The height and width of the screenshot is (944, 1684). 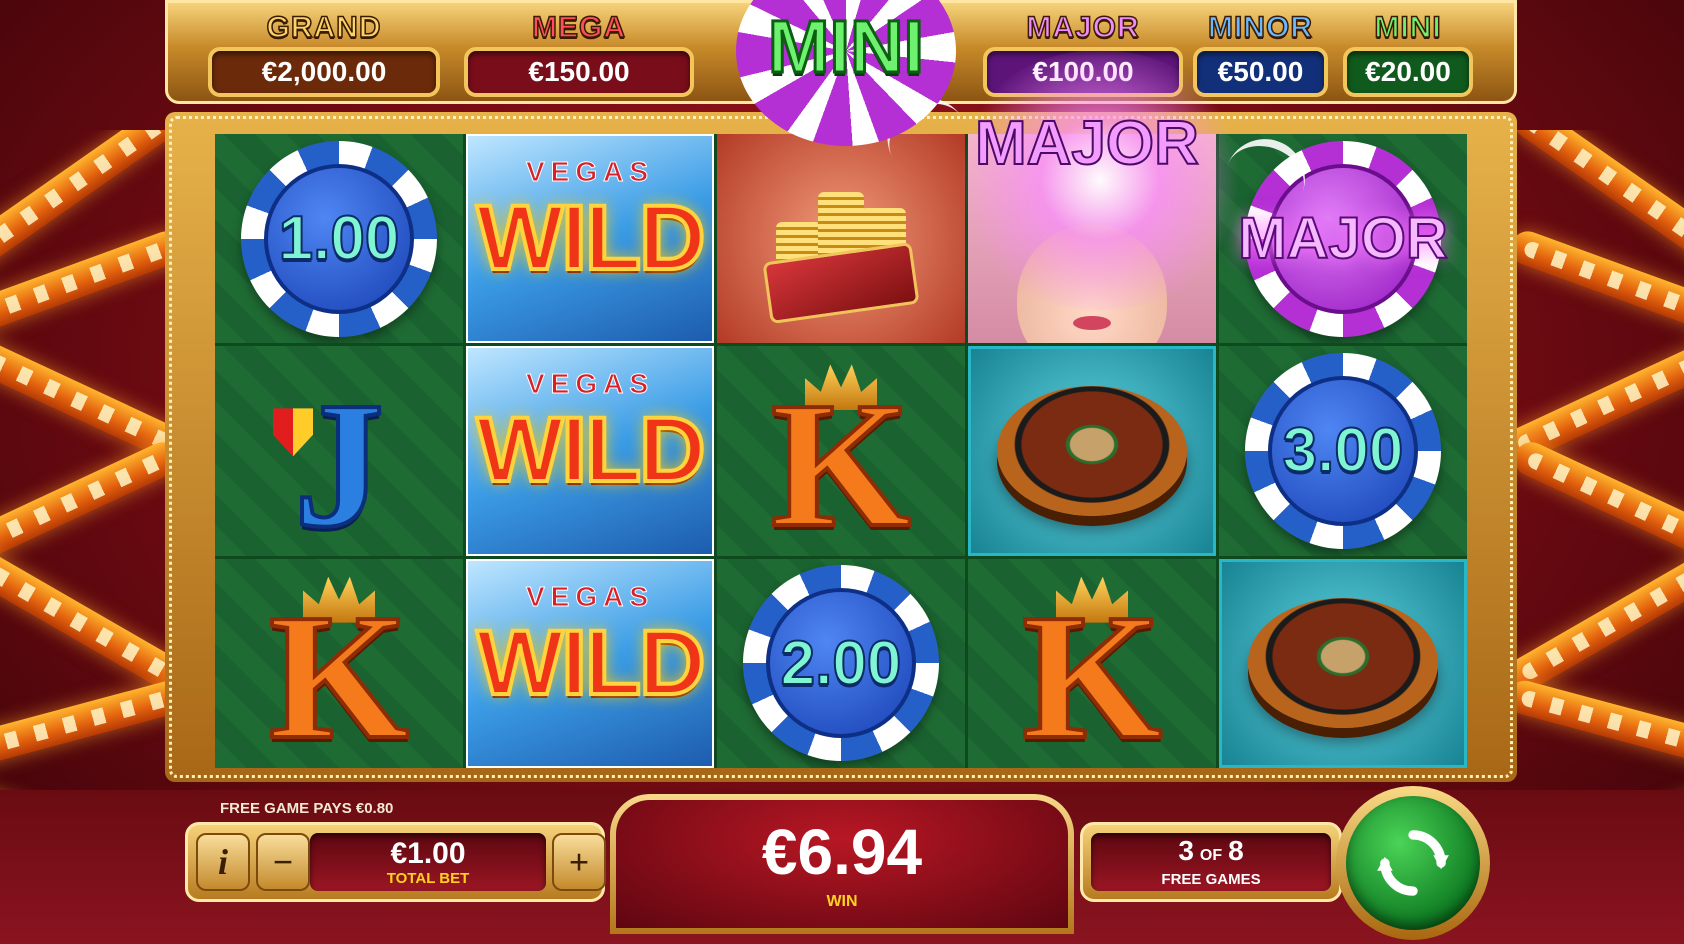 I want to click on minus-icon: −, so click(x=283, y=862).